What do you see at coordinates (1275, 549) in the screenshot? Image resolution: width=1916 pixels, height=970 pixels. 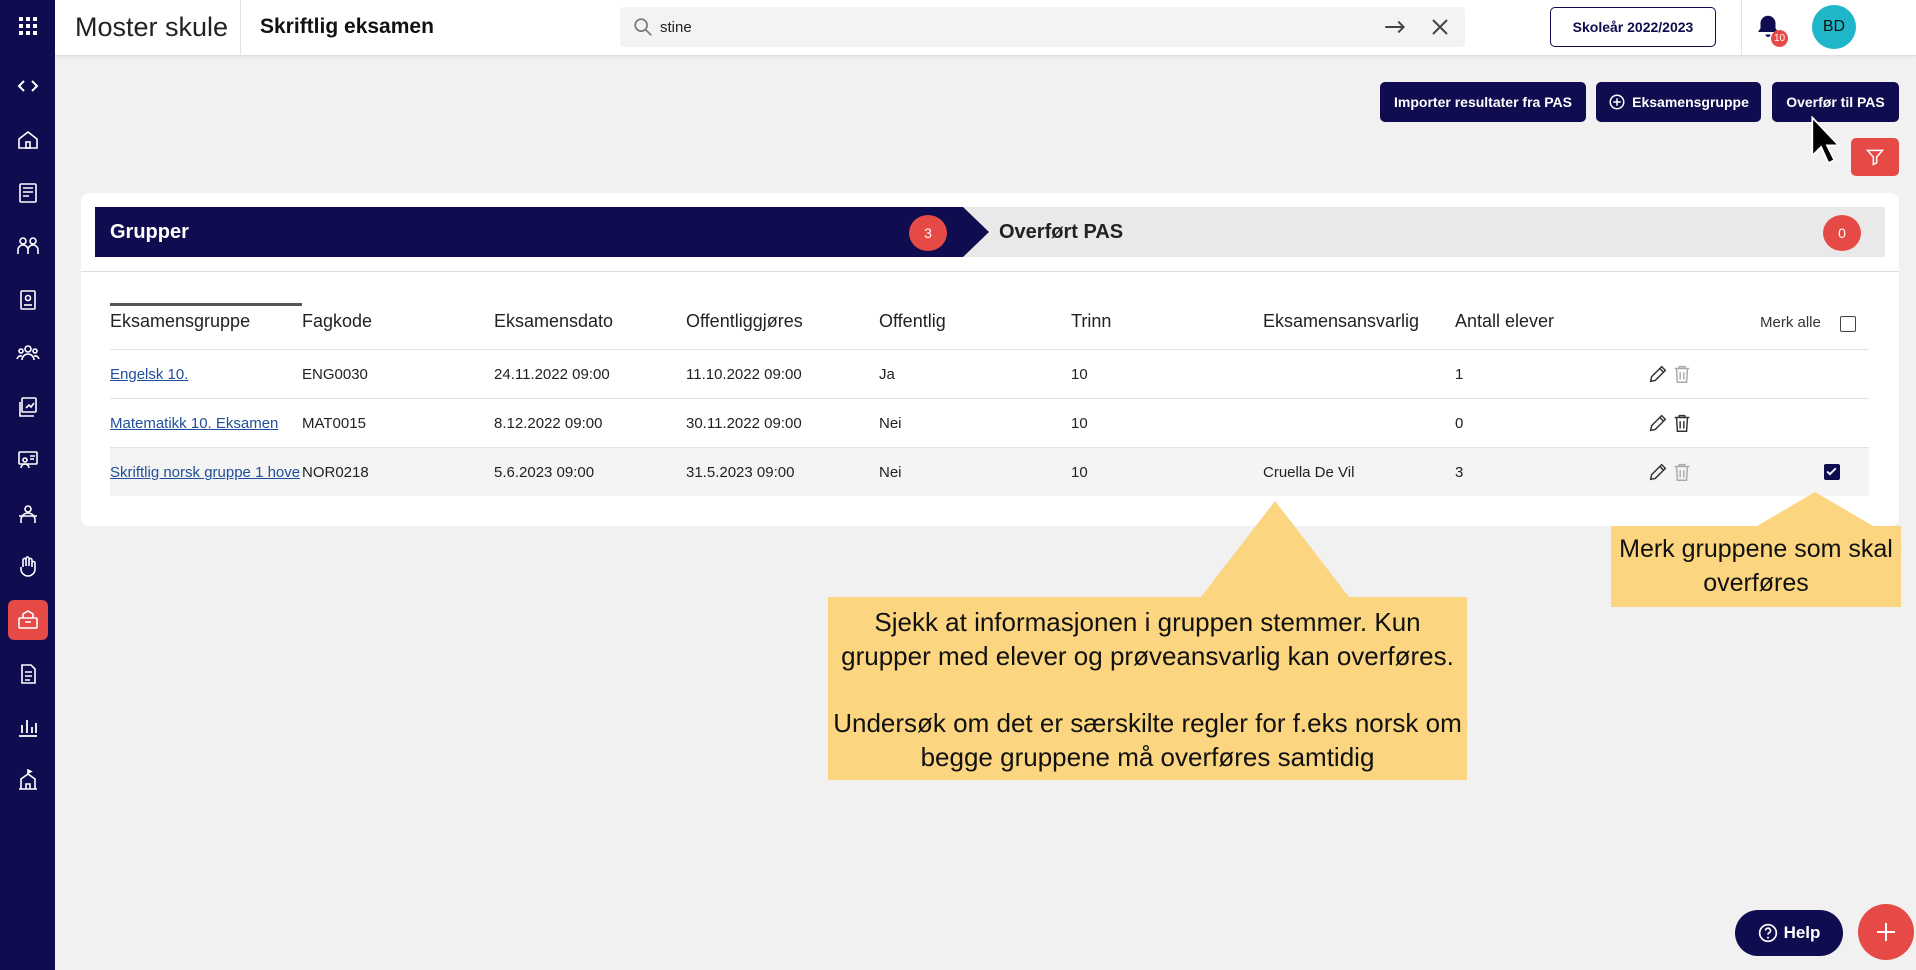 I see `callout-pointer` at bounding box center [1275, 549].